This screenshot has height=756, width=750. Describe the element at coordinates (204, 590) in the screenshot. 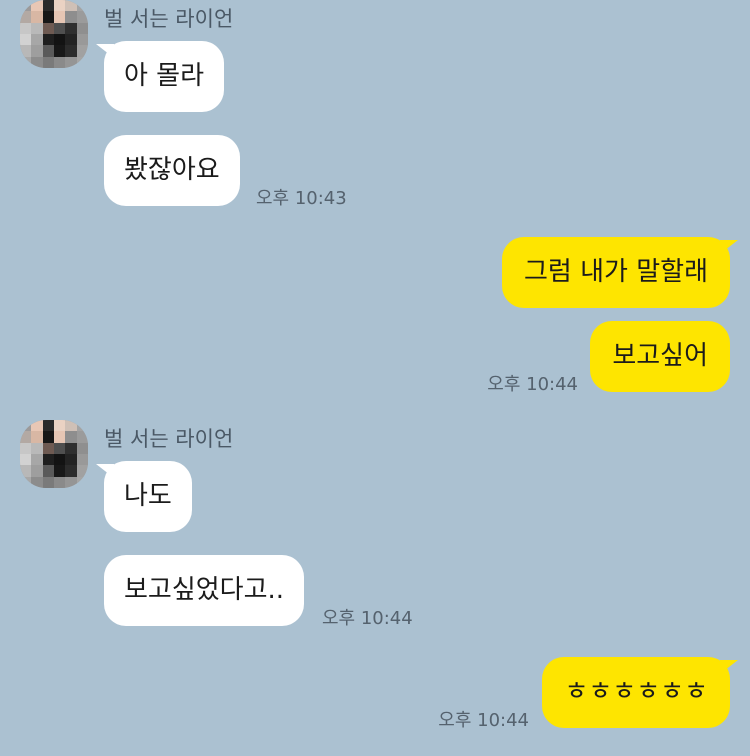

I see `message-bubble-incoming: 보고싶었다고..` at that location.